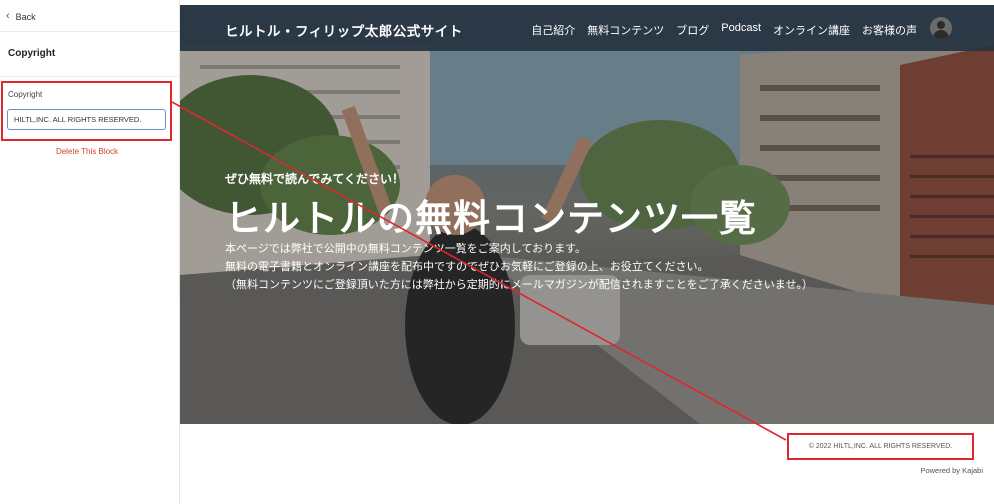 The width and height of the screenshot is (994, 504). Describe the element at coordinates (941, 28) in the screenshot. I see `user-avatar` at that location.